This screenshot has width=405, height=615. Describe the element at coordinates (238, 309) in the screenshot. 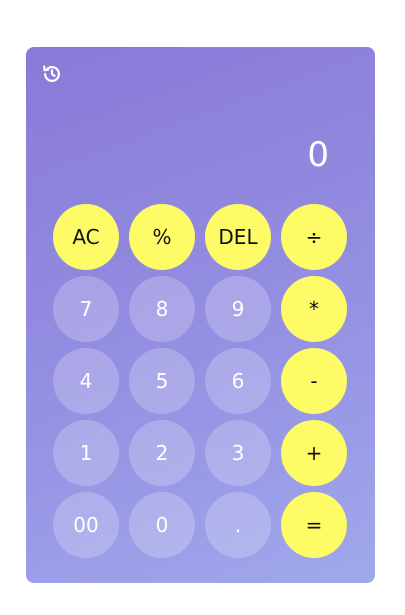

I see `digit-9-button: 9` at that location.